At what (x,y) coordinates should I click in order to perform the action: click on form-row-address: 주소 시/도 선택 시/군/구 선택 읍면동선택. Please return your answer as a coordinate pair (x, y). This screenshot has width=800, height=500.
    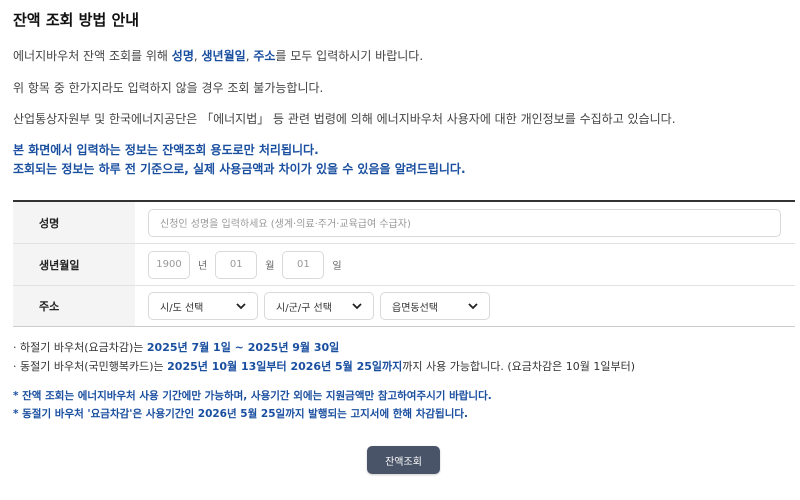
    Looking at the image, I should click on (404, 306).